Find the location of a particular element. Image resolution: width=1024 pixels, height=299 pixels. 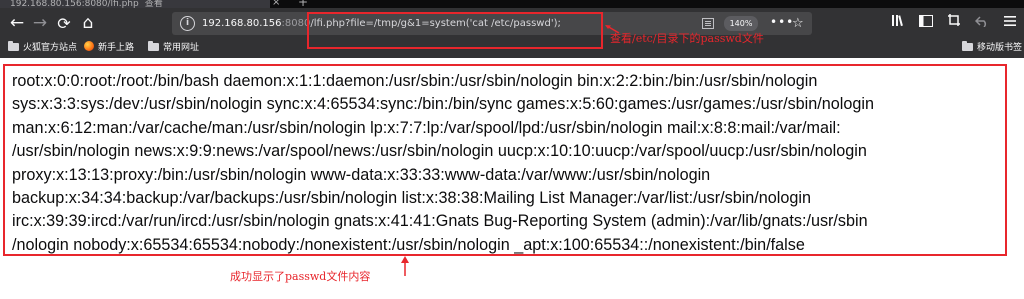

bookmark-firefox-official: 火狐官方站点 is located at coordinates (42, 48).